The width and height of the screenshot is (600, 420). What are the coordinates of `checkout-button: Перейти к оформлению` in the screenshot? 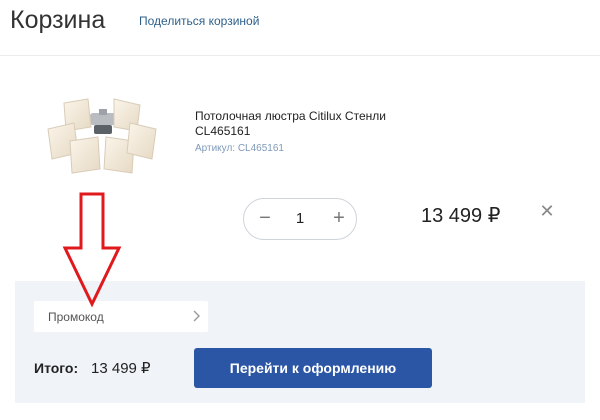 It's located at (313, 368).